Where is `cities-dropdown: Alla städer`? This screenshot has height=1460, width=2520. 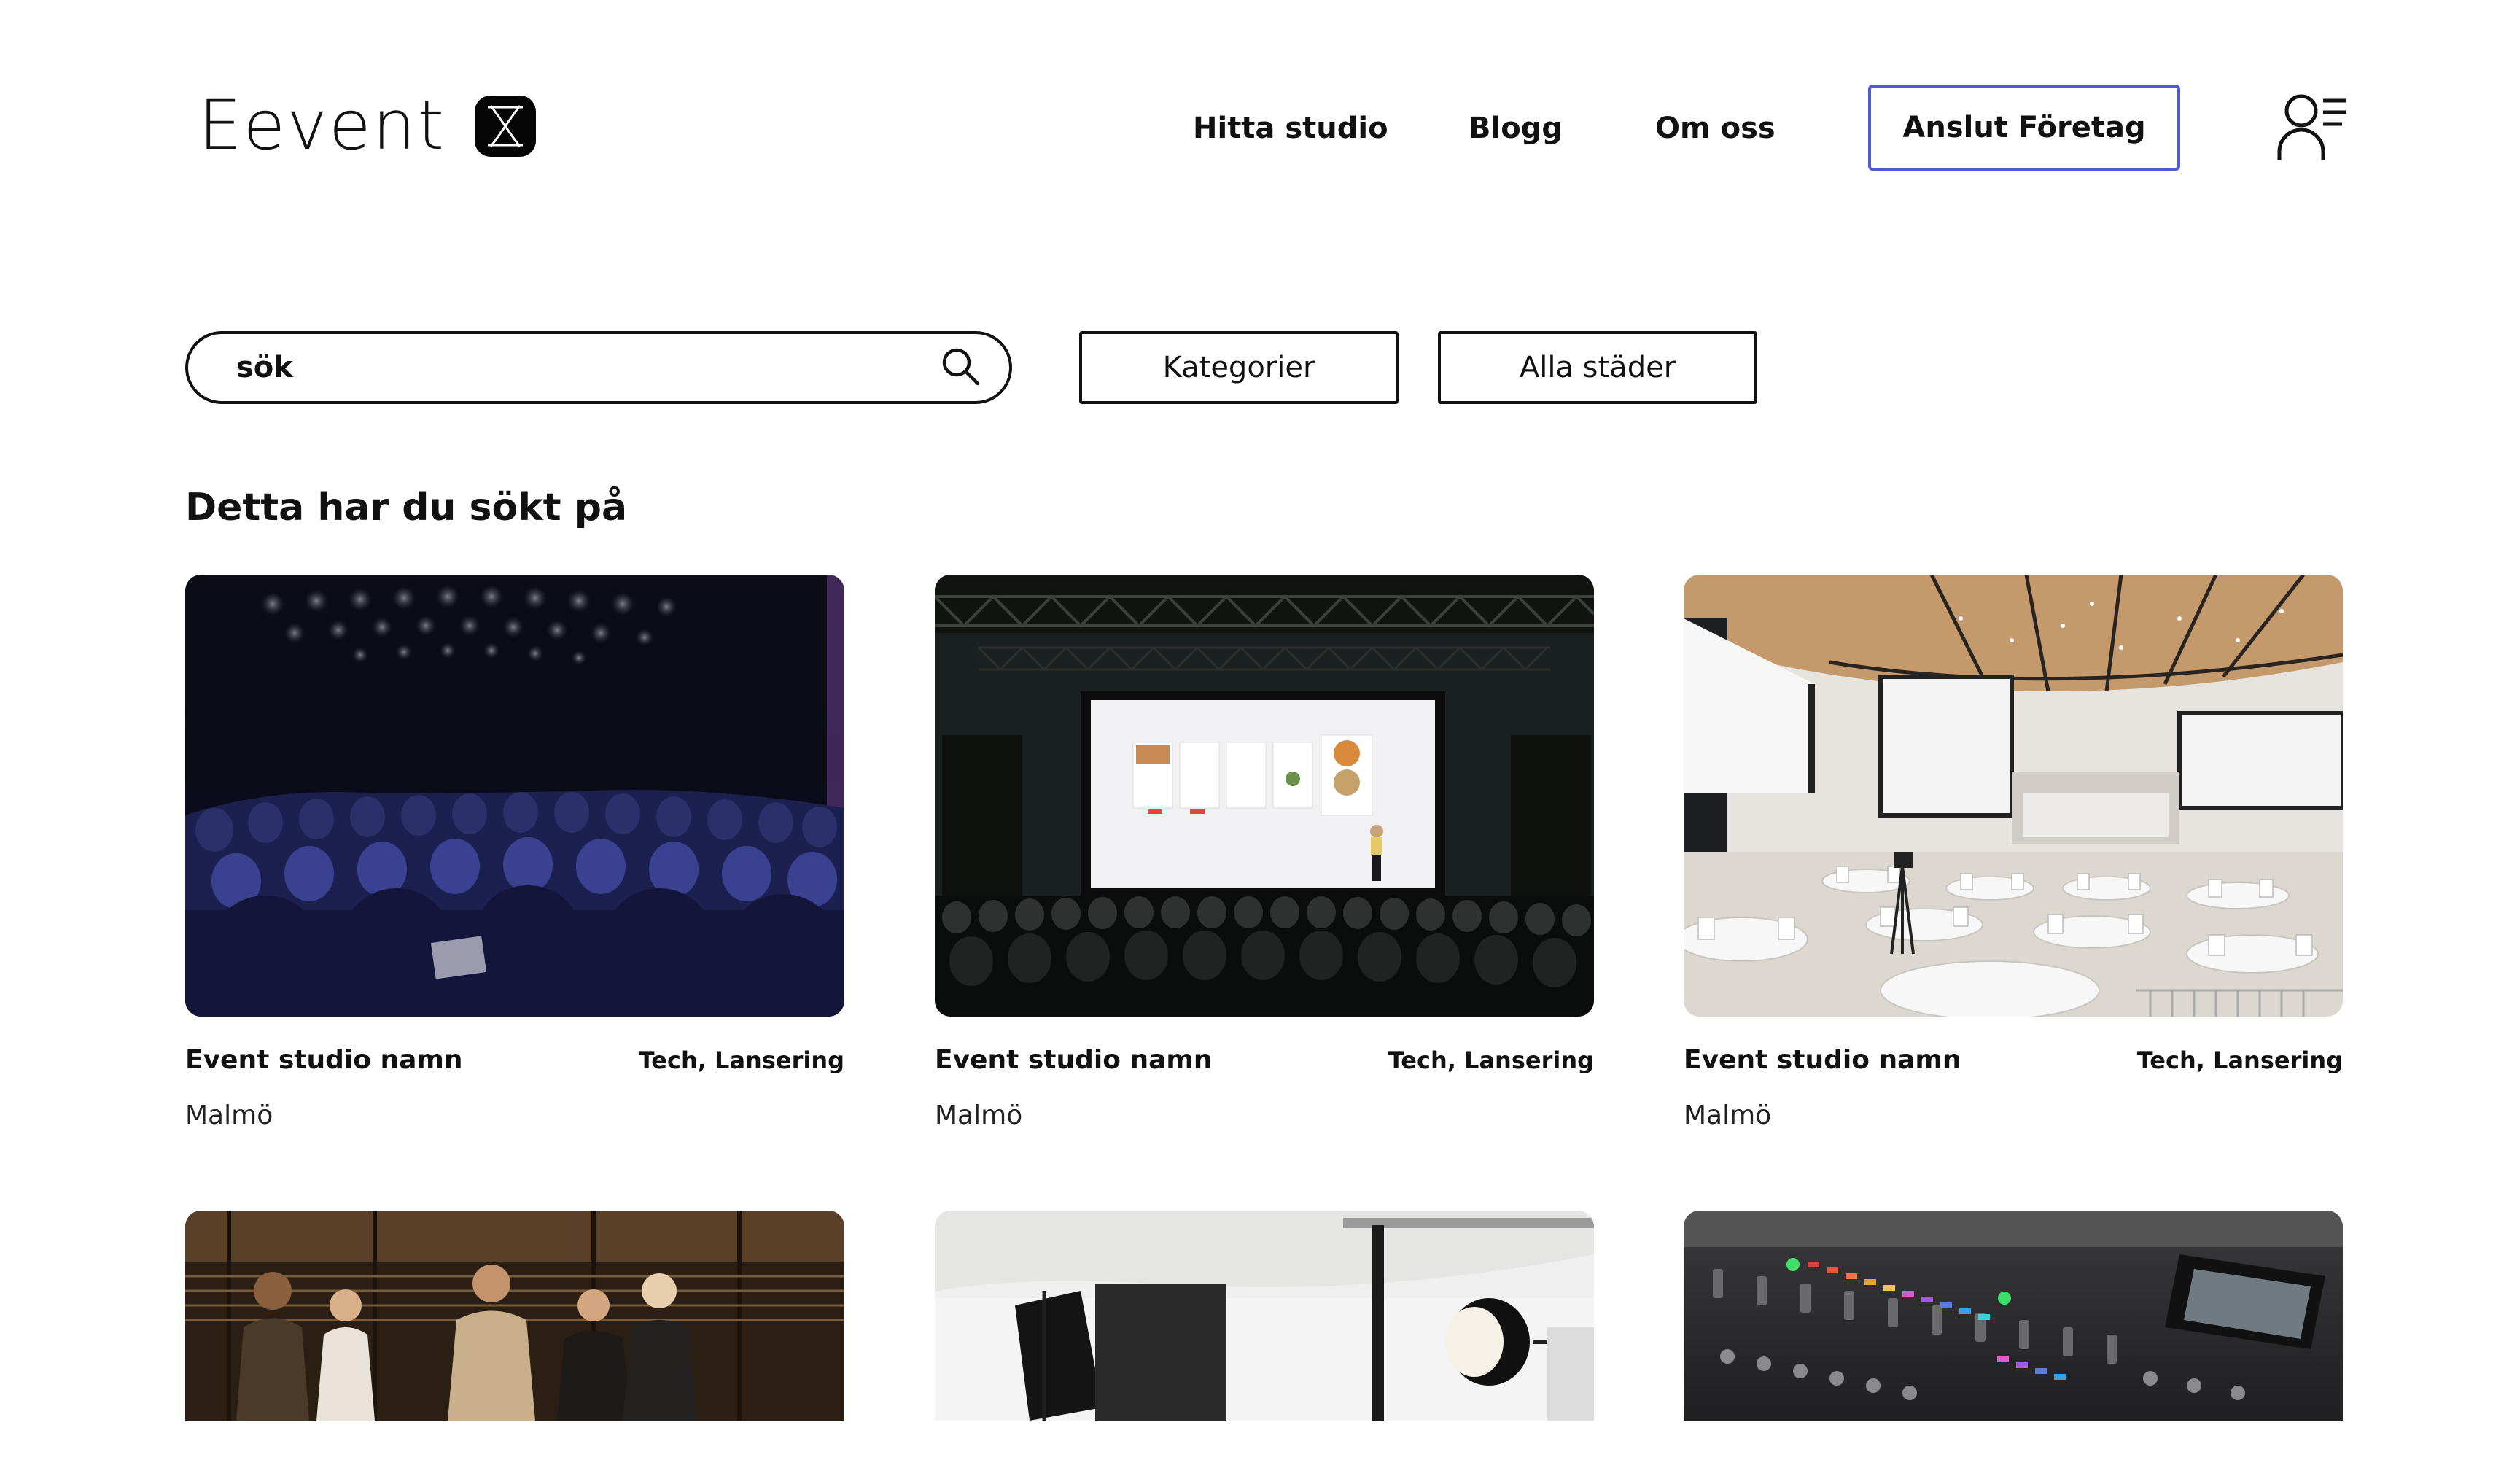
cities-dropdown: Alla städer is located at coordinates (1597, 367).